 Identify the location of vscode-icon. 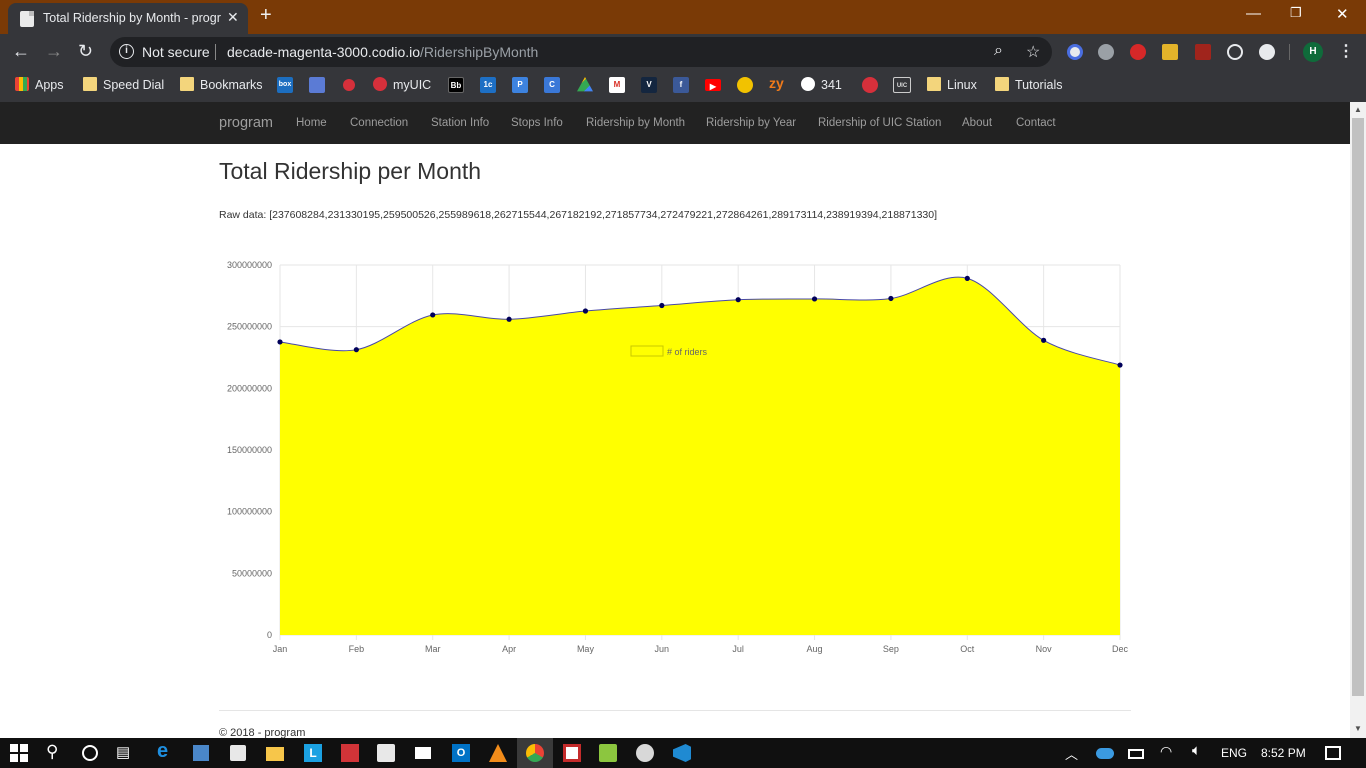
(682, 753).